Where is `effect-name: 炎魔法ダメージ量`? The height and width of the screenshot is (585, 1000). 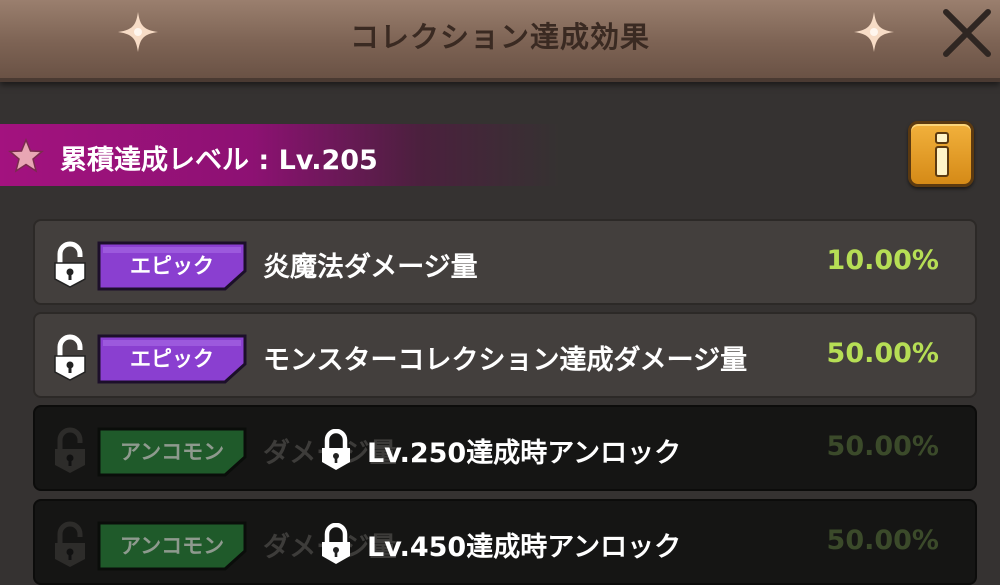
effect-name: 炎魔法ダメージ量 is located at coordinates (370, 267).